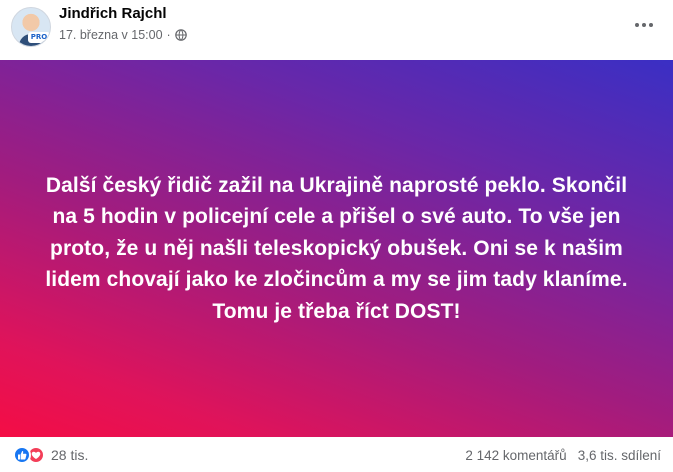  Describe the element at coordinates (515, 455) in the screenshot. I see `comments-link: 2 142 komentářů` at that location.